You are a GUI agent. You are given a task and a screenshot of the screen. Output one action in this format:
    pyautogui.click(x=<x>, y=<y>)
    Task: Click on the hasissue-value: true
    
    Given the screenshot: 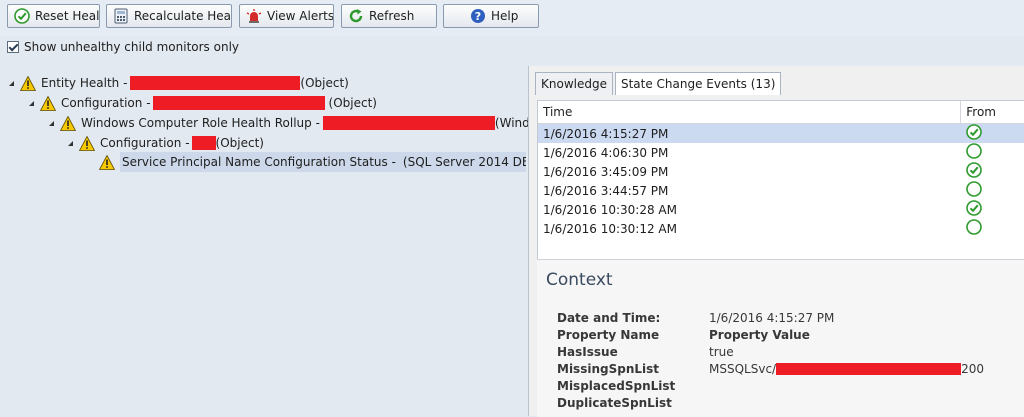 What is the action you would take?
    pyautogui.click(x=721, y=351)
    